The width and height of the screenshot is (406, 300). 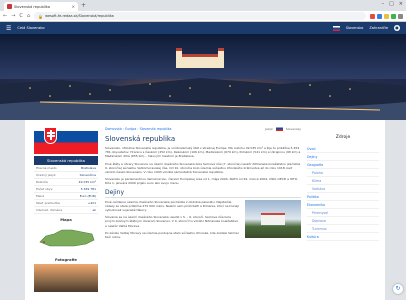 I want to click on infobox-value: Bratislava, so click(x=88, y=168).